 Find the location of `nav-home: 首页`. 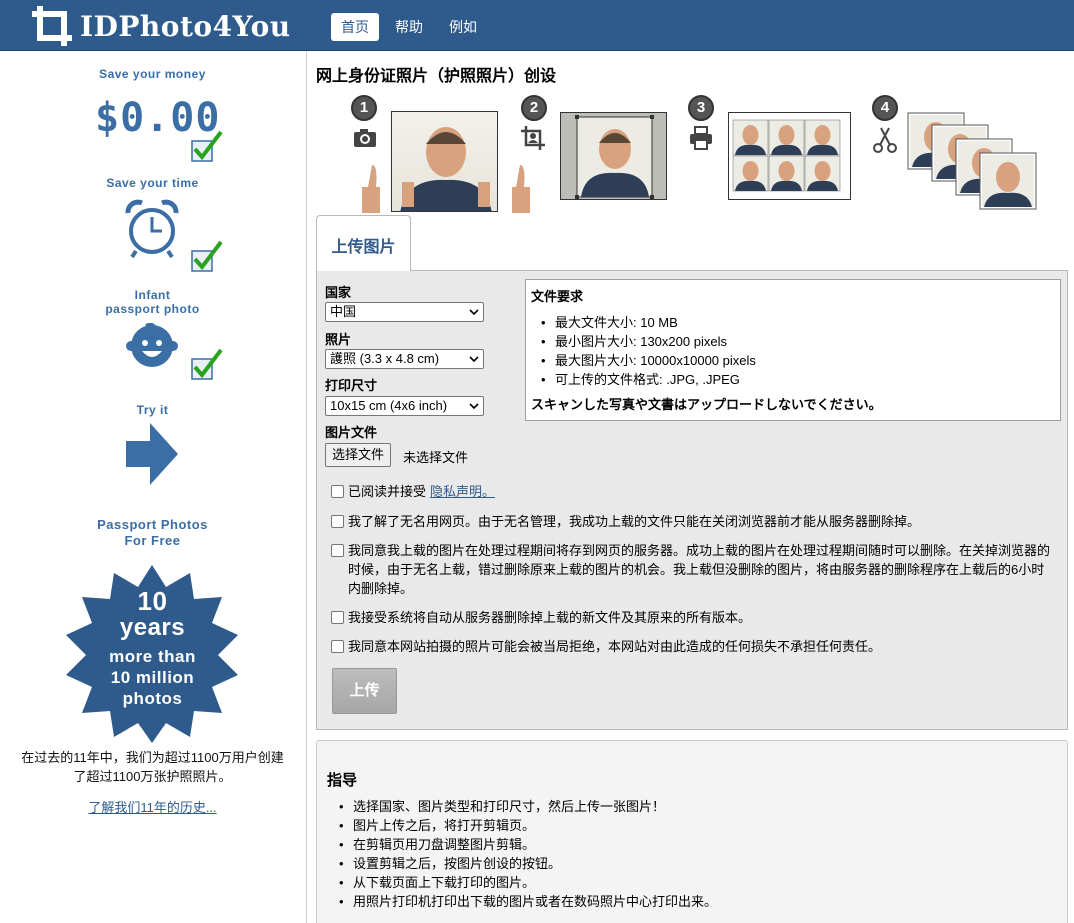

nav-home: 首页 is located at coordinates (355, 27).